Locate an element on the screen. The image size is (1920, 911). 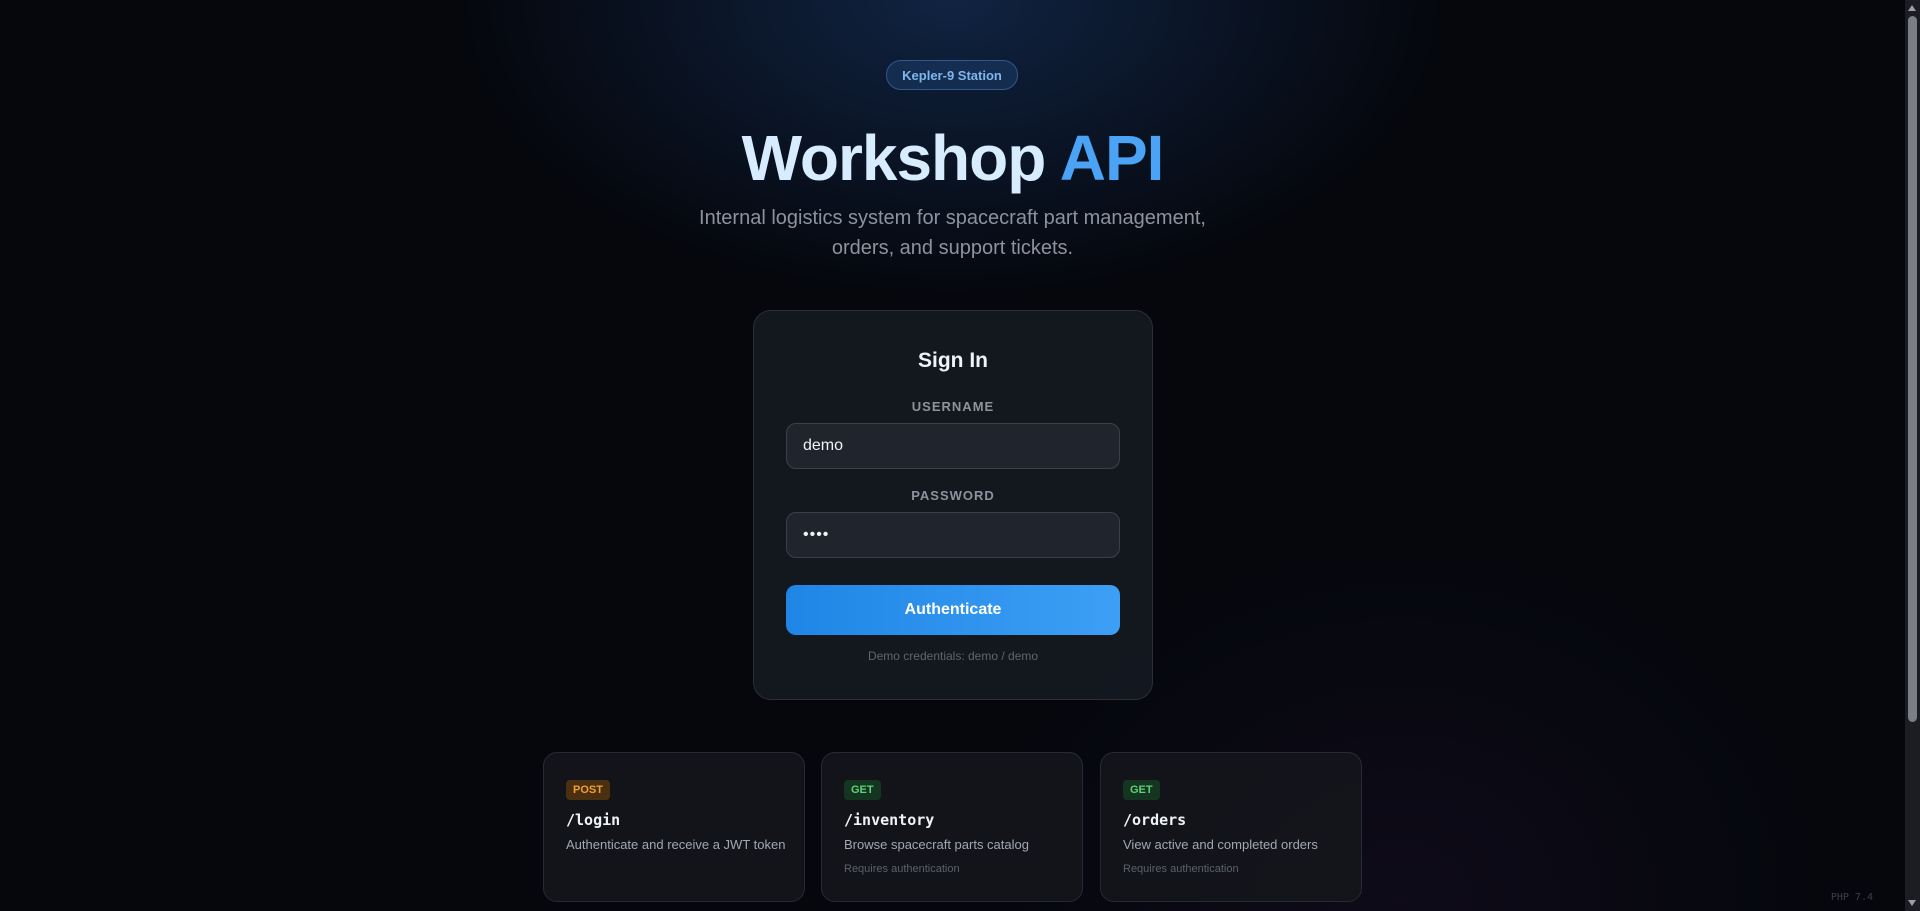
station-badge: Kepler-9 Station is located at coordinates (952, 75).